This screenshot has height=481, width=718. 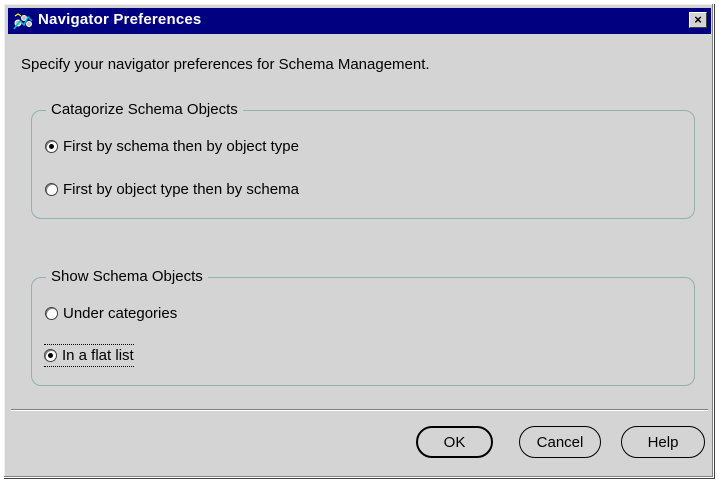 I want to click on radio-option-under-categories: Under categories, so click(x=111, y=313).